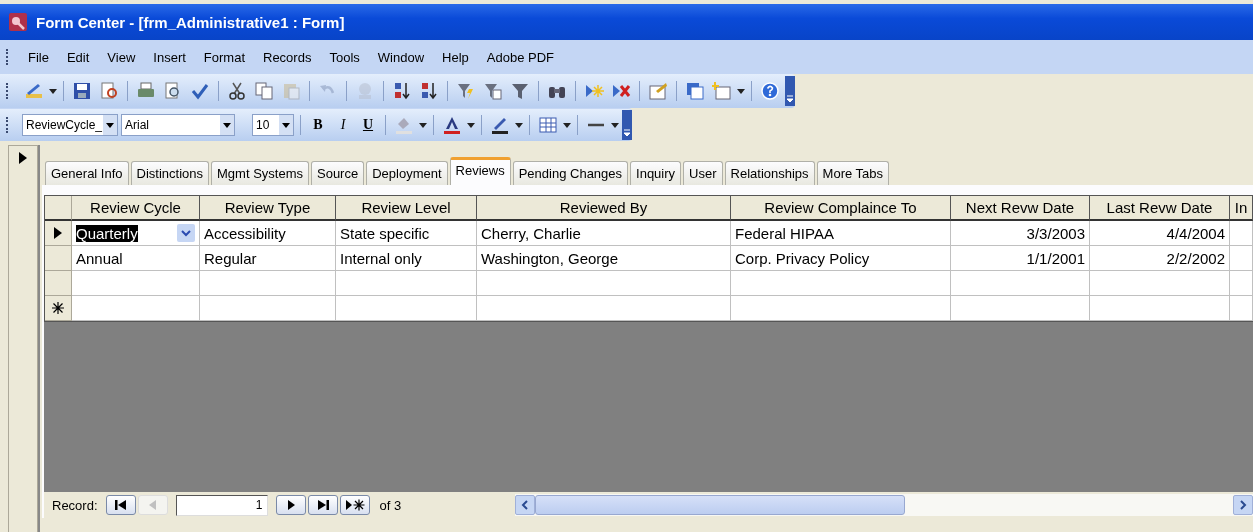 The image size is (1253, 532). What do you see at coordinates (407, 173) in the screenshot?
I see `tab: Deployment` at bounding box center [407, 173].